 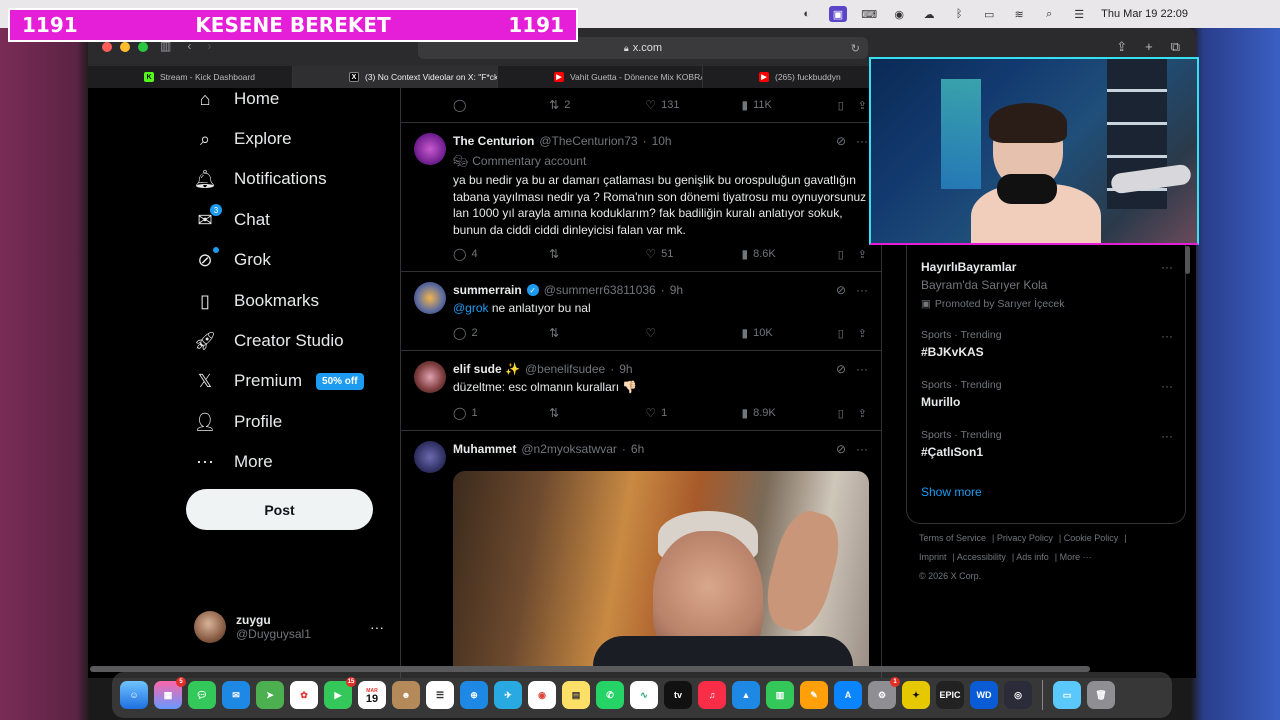 What do you see at coordinates (1101, 695) in the screenshot?
I see `trash-icon: 🗑︎` at bounding box center [1101, 695].